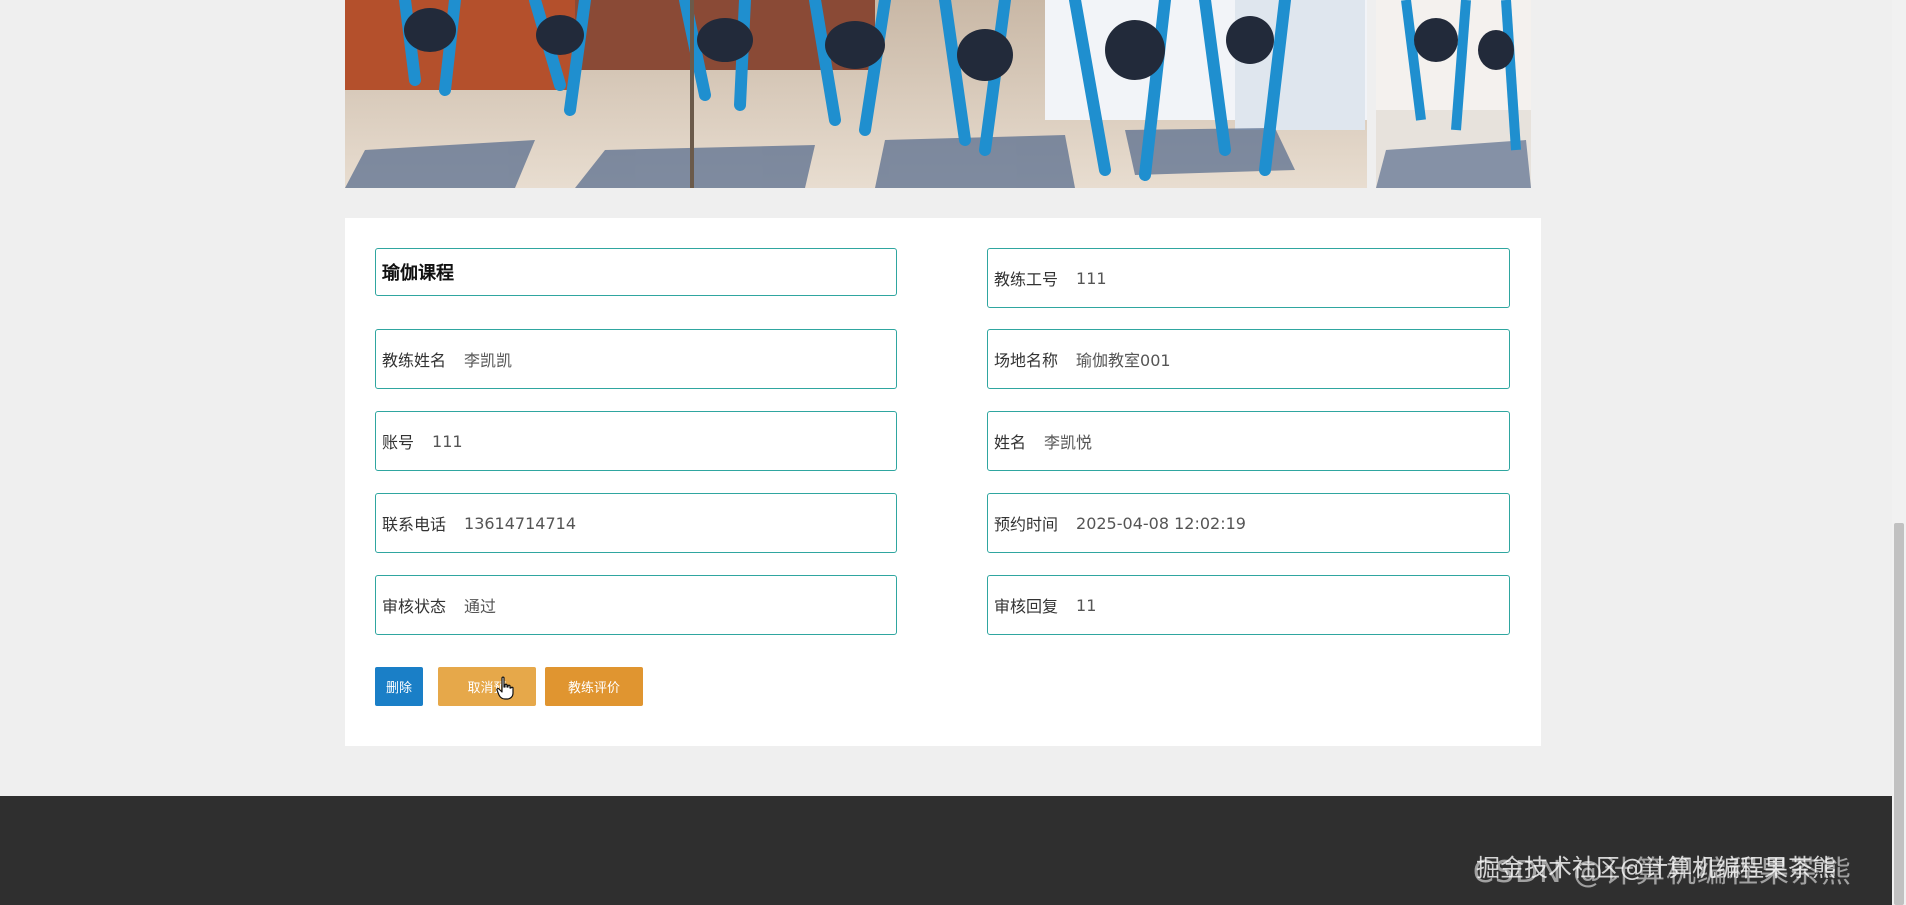 This screenshot has width=1906, height=905. What do you see at coordinates (487, 686) in the screenshot?
I see `cancel-booking-button: 取消预` at bounding box center [487, 686].